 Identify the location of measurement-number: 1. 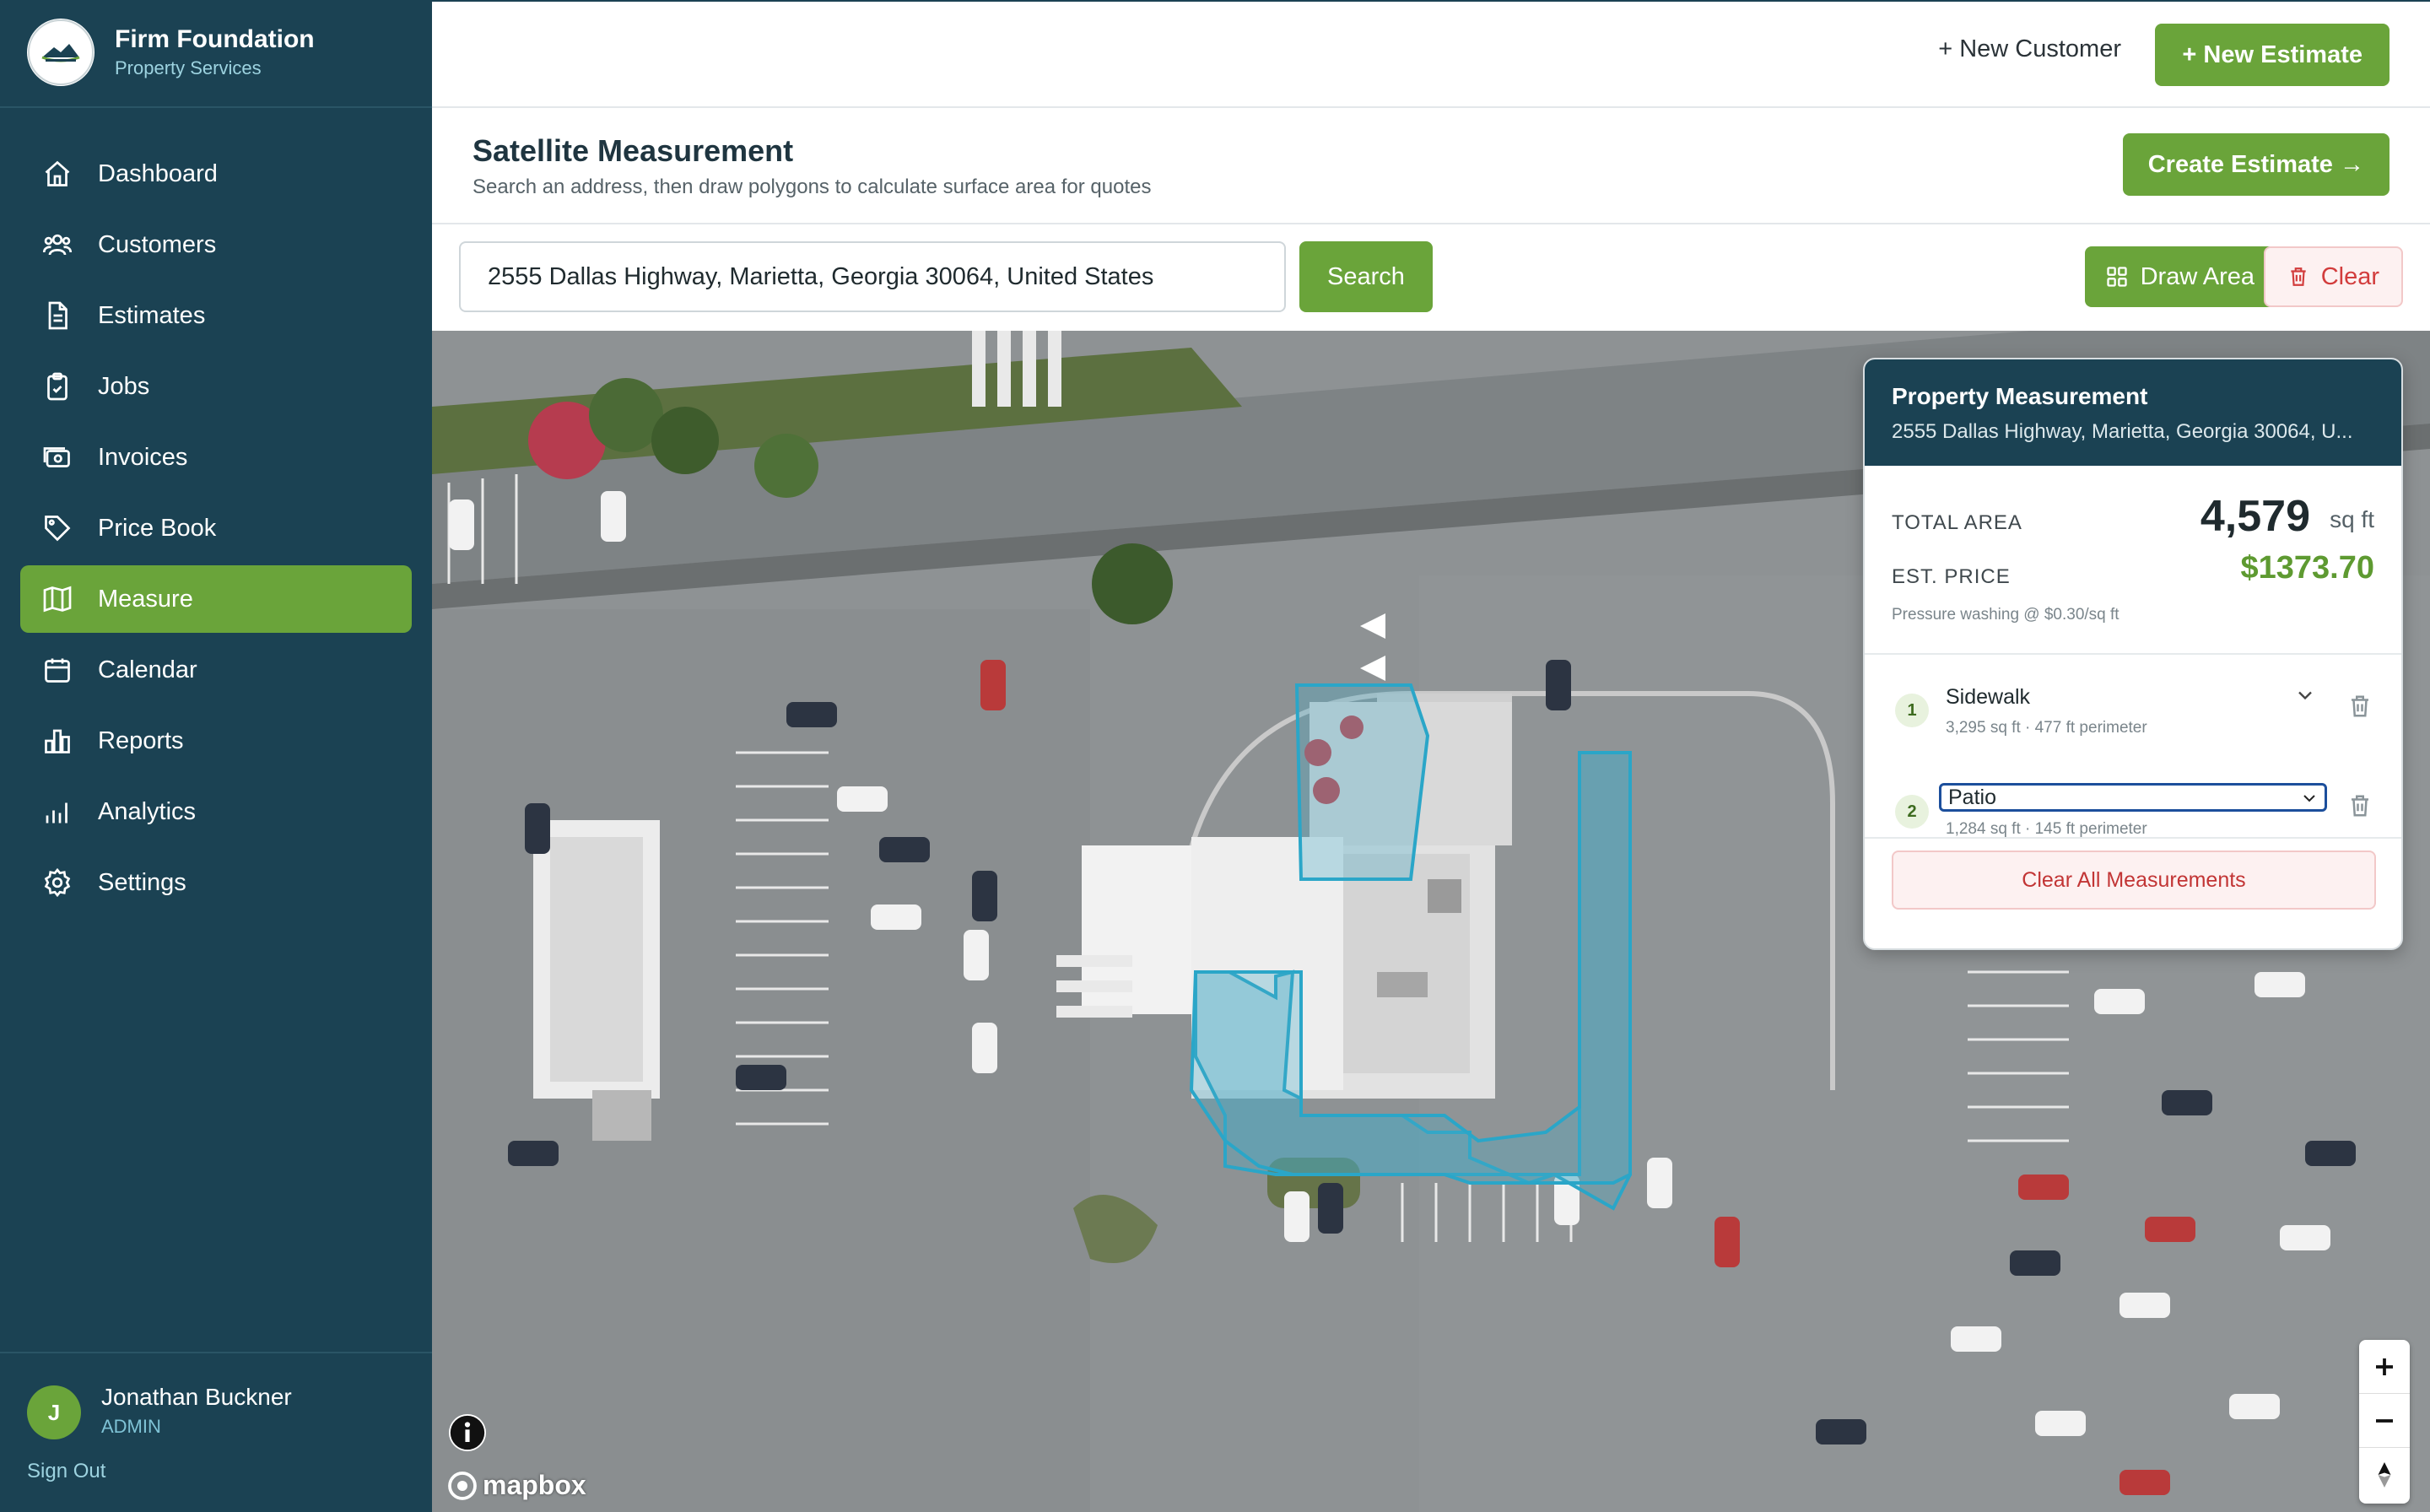
(1912, 710).